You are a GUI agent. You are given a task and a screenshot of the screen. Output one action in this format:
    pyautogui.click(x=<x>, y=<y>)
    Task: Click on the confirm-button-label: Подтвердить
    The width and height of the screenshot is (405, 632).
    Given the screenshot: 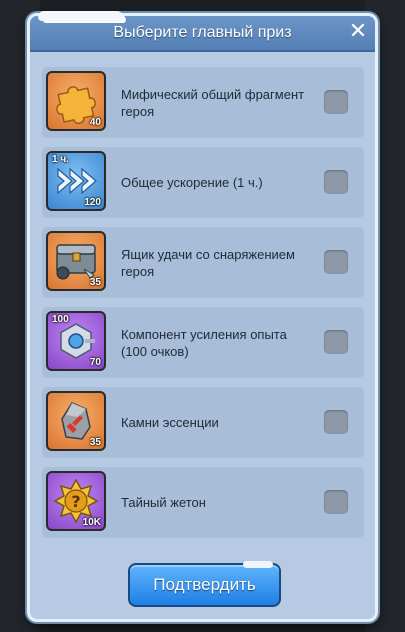 What is the action you would take?
    pyautogui.click(x=204, y=584)
    